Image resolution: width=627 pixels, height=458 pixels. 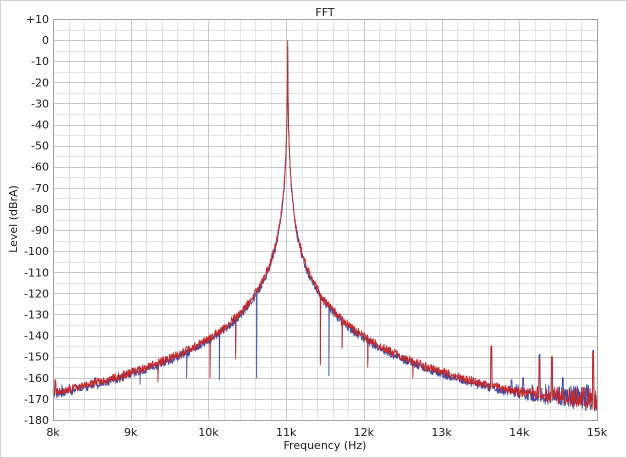 I want to click on y-tick-label: -150, so click(x=36, y=357).